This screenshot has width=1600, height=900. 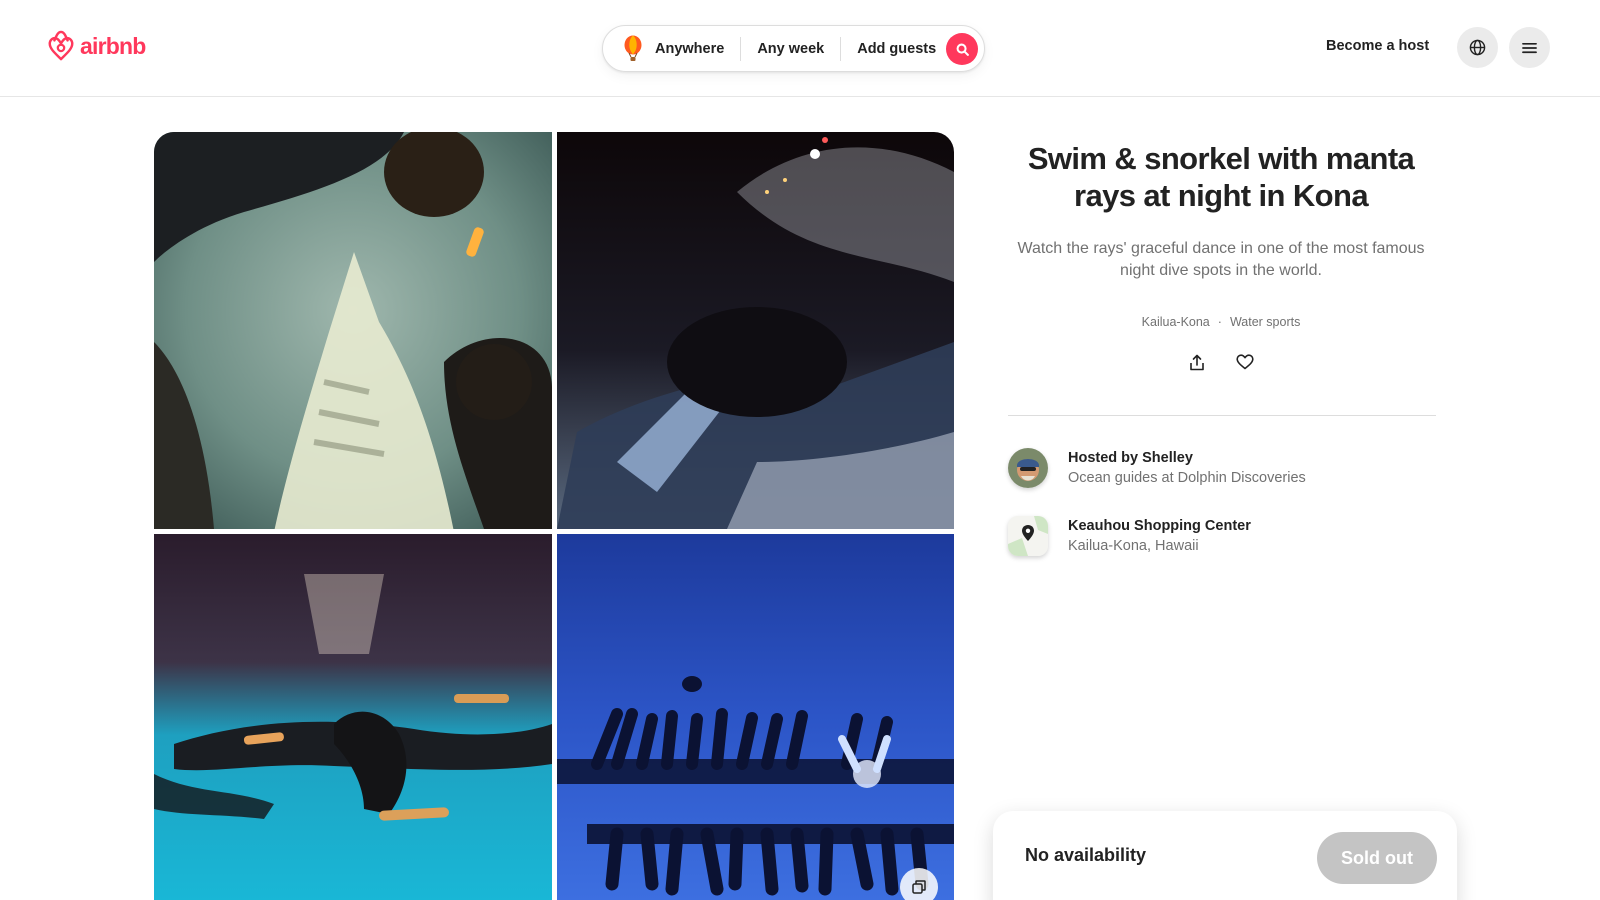 I want to click on section-divider, so click(x=1222, y=415).